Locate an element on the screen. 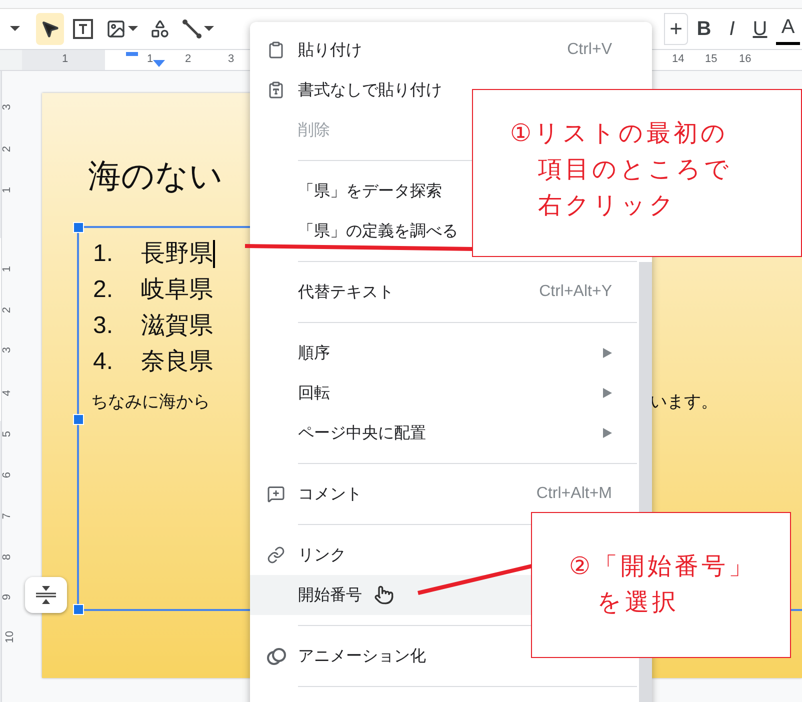 This screenshot has height=702, width=802. menu-item: ページ中央に配置 is located at coordinates (443, 433).